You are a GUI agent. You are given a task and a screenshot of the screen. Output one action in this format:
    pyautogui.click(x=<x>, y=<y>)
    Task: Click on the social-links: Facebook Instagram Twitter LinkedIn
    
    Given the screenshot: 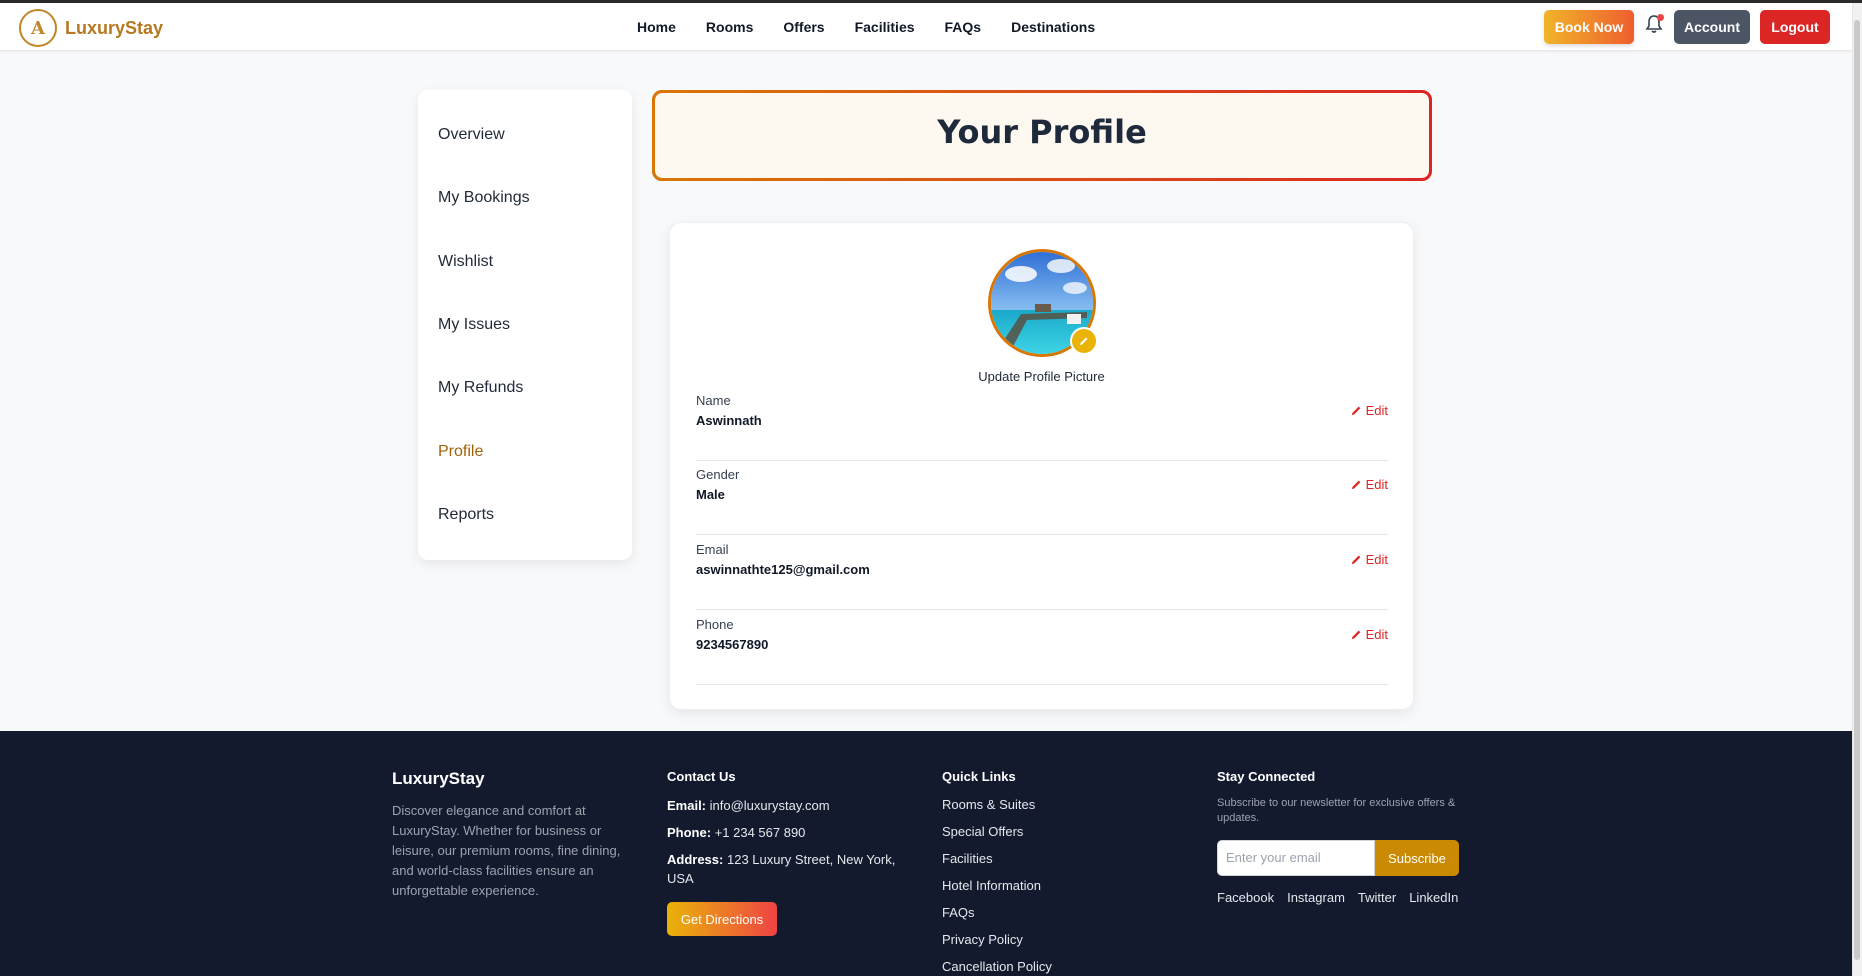 What is the action you would take?
    pyautogui.click(x=1339, y=897)
    